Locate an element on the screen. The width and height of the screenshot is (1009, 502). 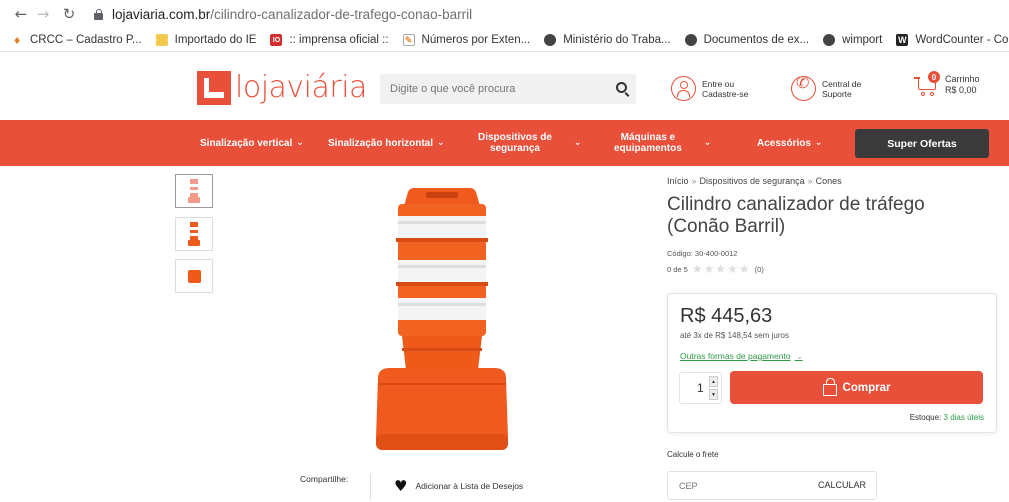
bookmark-imprensa-oficial: IO :: imprensa oficial :: is located at coordinates (329, 40).